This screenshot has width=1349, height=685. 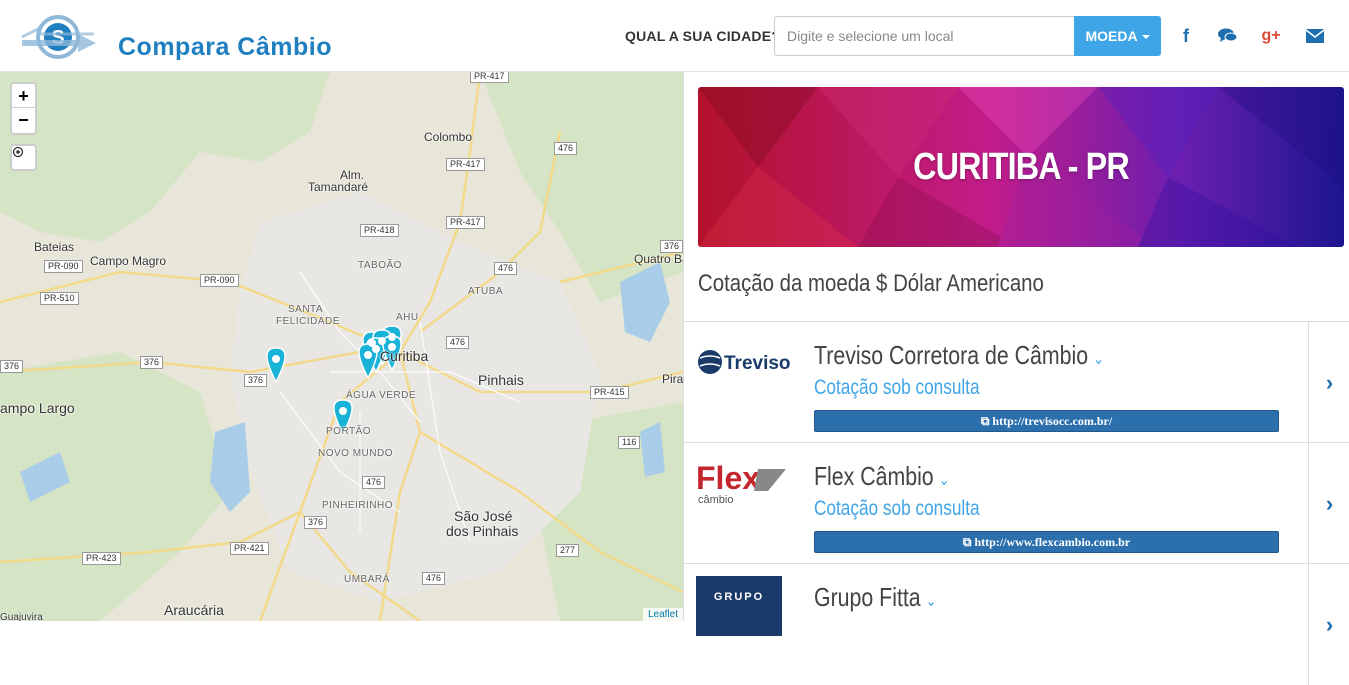 I want to click on exchange-name: Treviso Corretora de Câmbio ⌄, so click(x=959, y=355).